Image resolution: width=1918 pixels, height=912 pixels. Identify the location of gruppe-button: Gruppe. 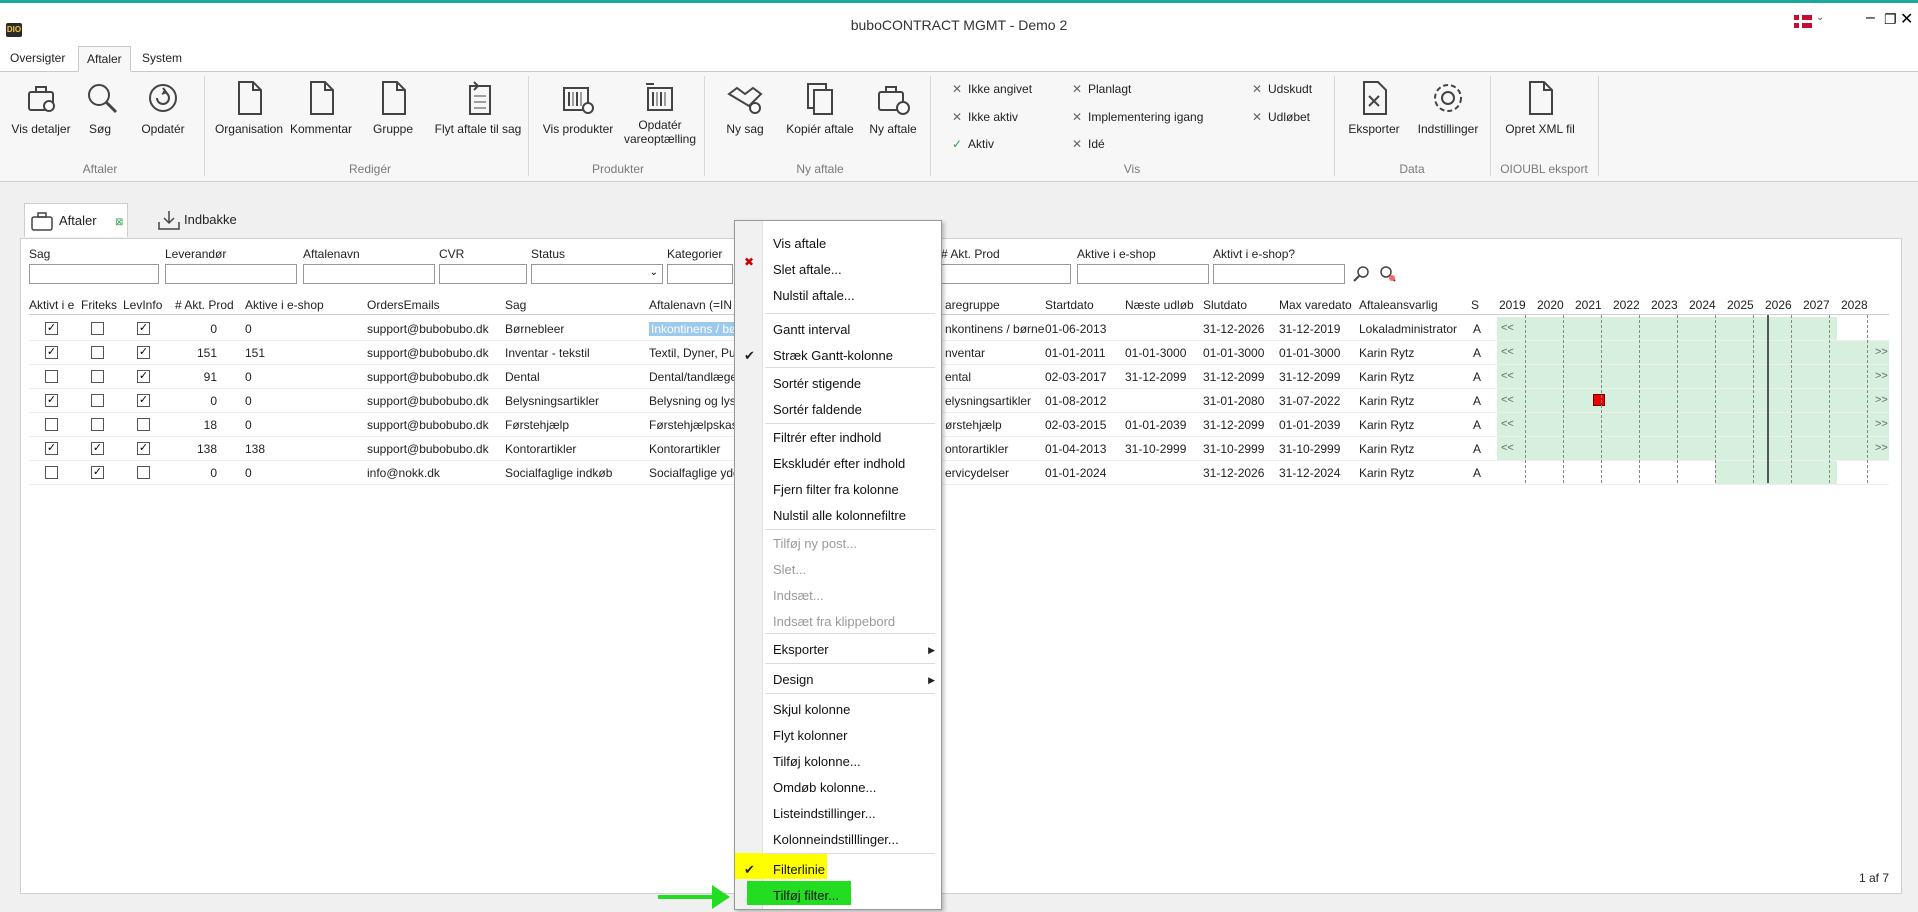
(393, 107).